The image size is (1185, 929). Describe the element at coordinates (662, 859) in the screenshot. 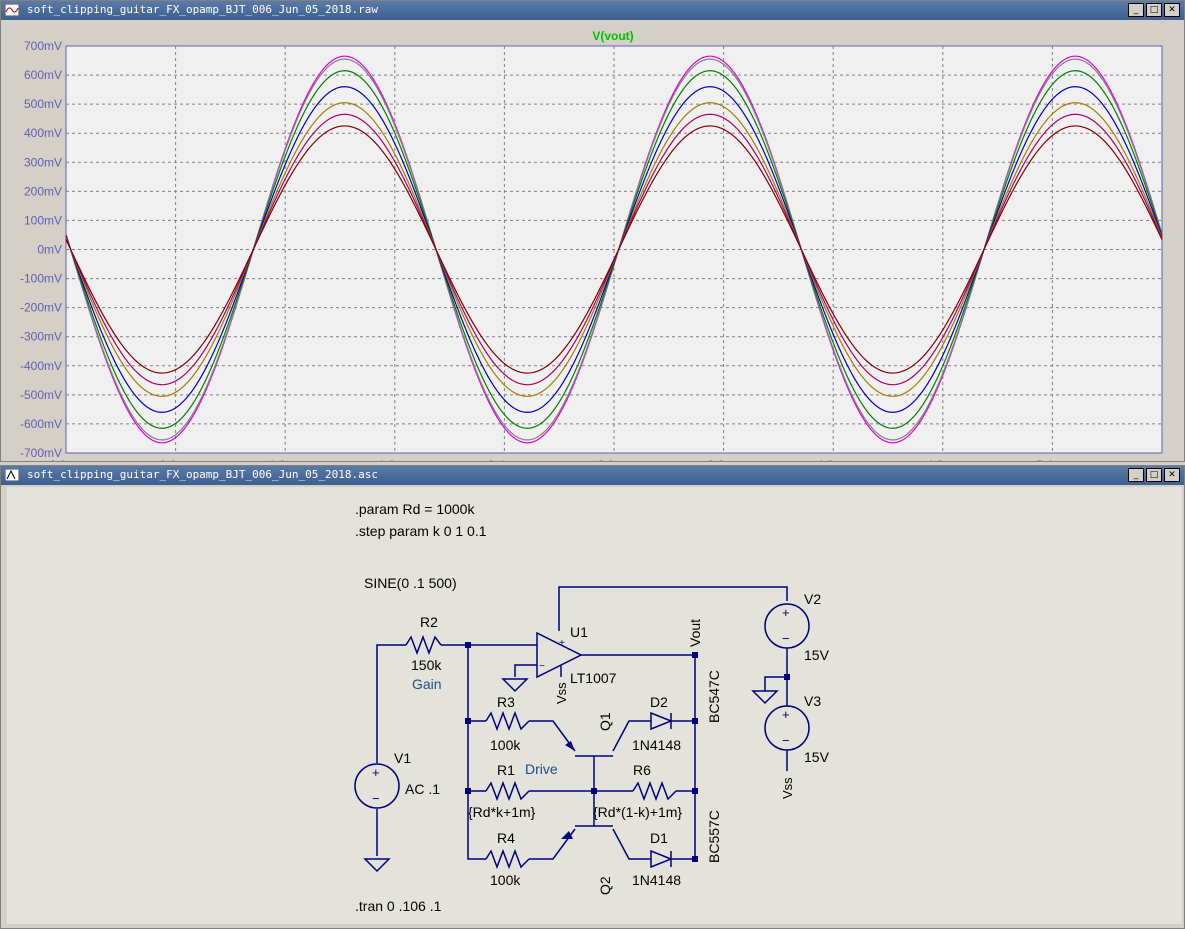

I see `d1-diode` at that location.